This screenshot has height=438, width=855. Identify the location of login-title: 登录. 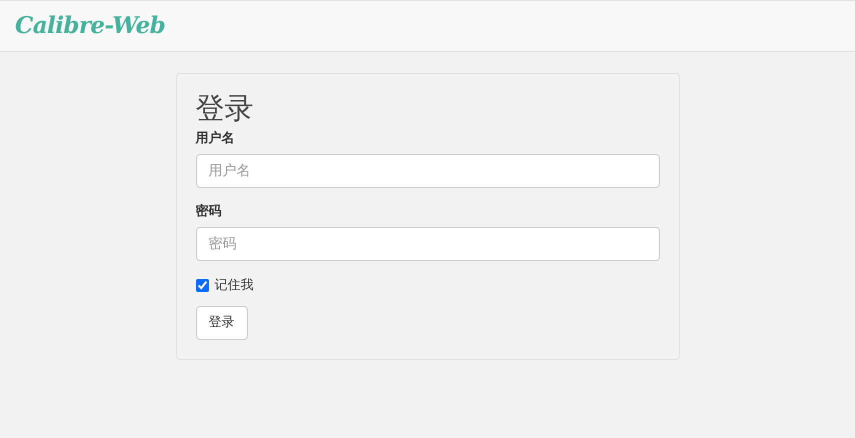
(225, 108).